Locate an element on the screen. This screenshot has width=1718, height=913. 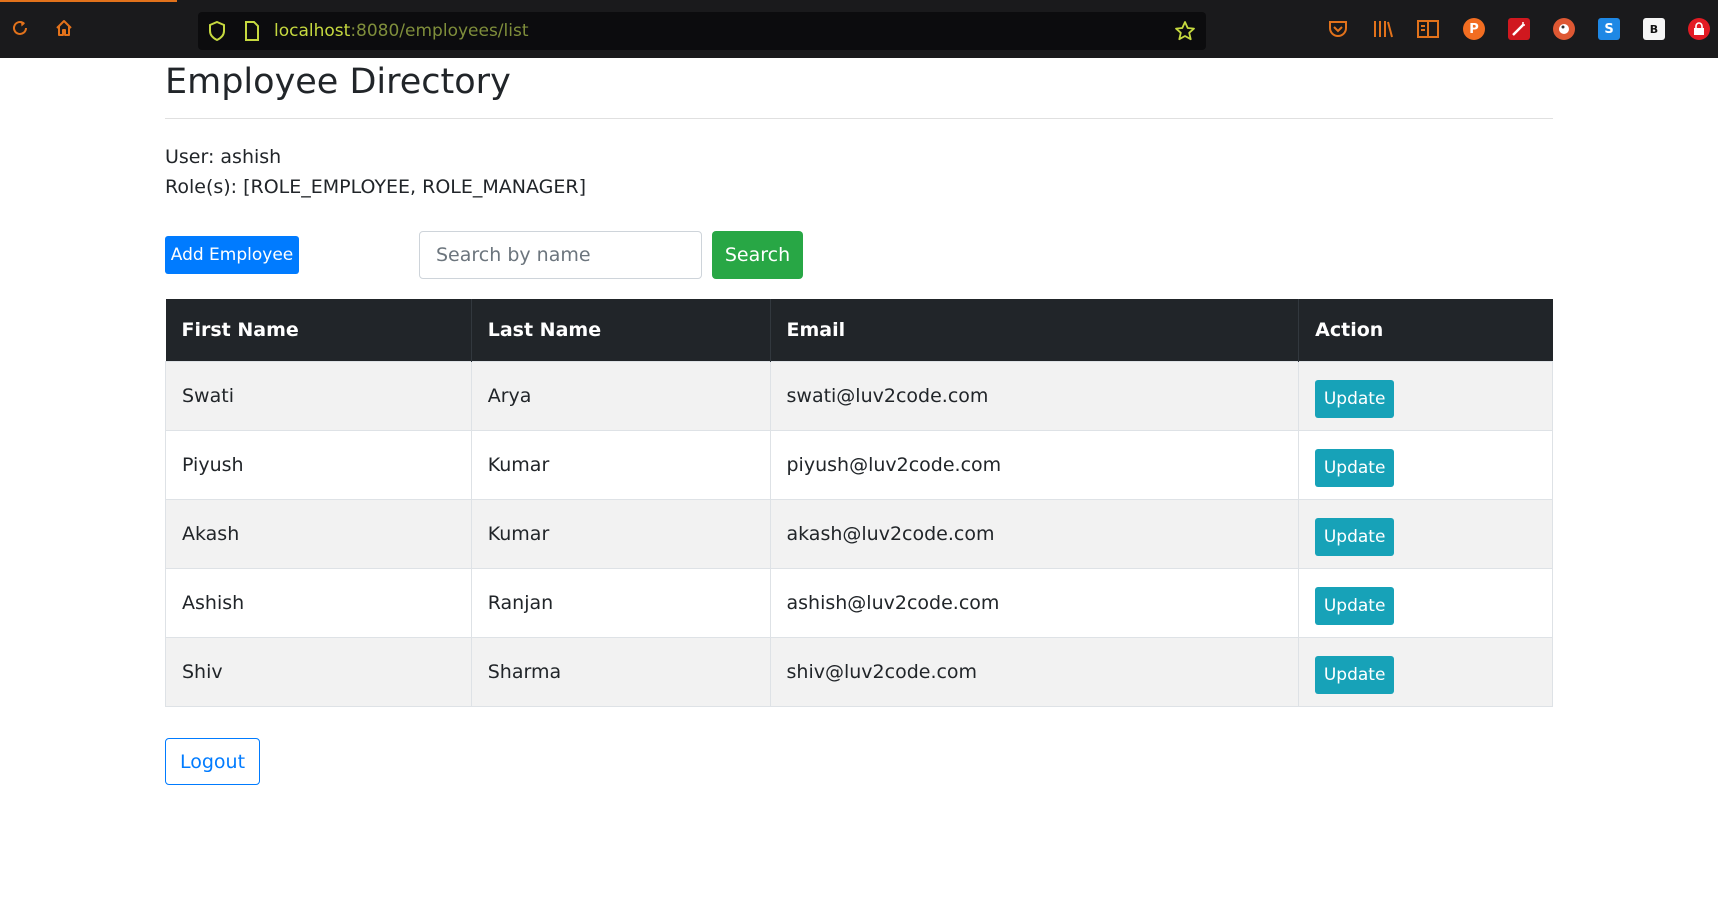
user-info: User: ashish is located at coordinates (223, 157).